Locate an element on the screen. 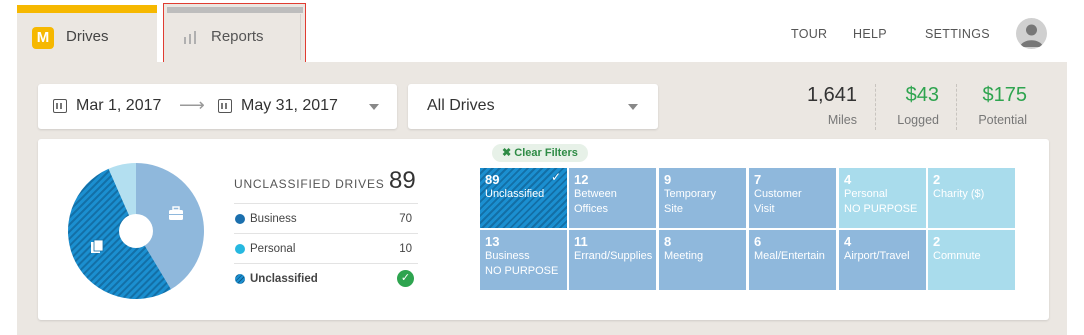 Image resolution: width=1084 pixels, height=335 pixels. category-tile: 89 Unclassified ✓ is located at coordinates (523, 198).